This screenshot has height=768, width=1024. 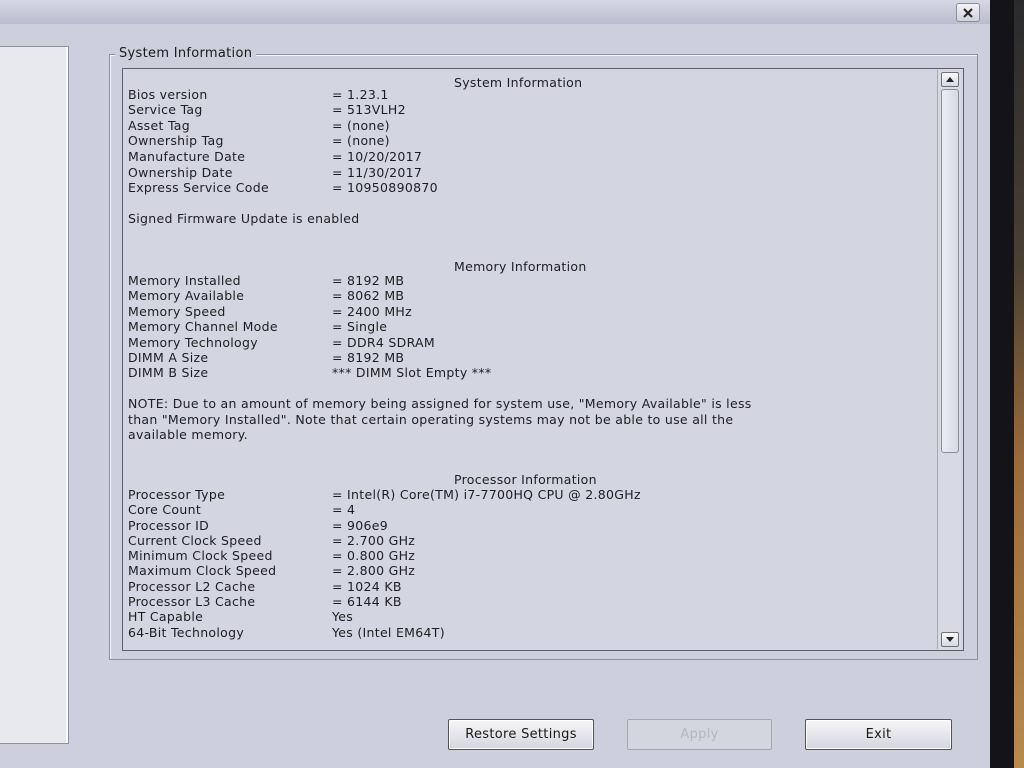 What do you see at coordinates (374, 555) in the screenshot?
I see `row-value: = 0.800 GHz` at bounding box center [374, 555].